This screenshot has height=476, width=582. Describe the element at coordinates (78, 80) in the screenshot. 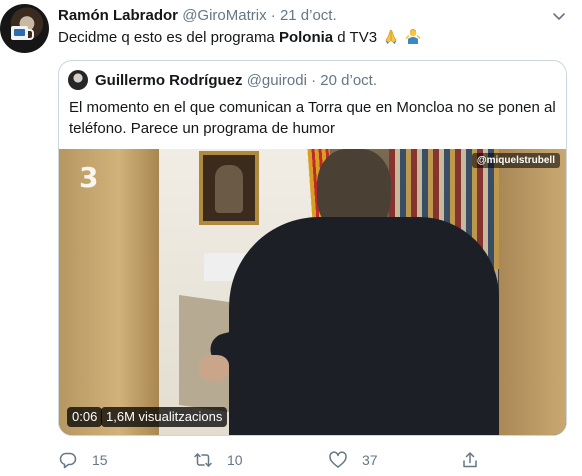

I see `quoted-avatar` at that location.